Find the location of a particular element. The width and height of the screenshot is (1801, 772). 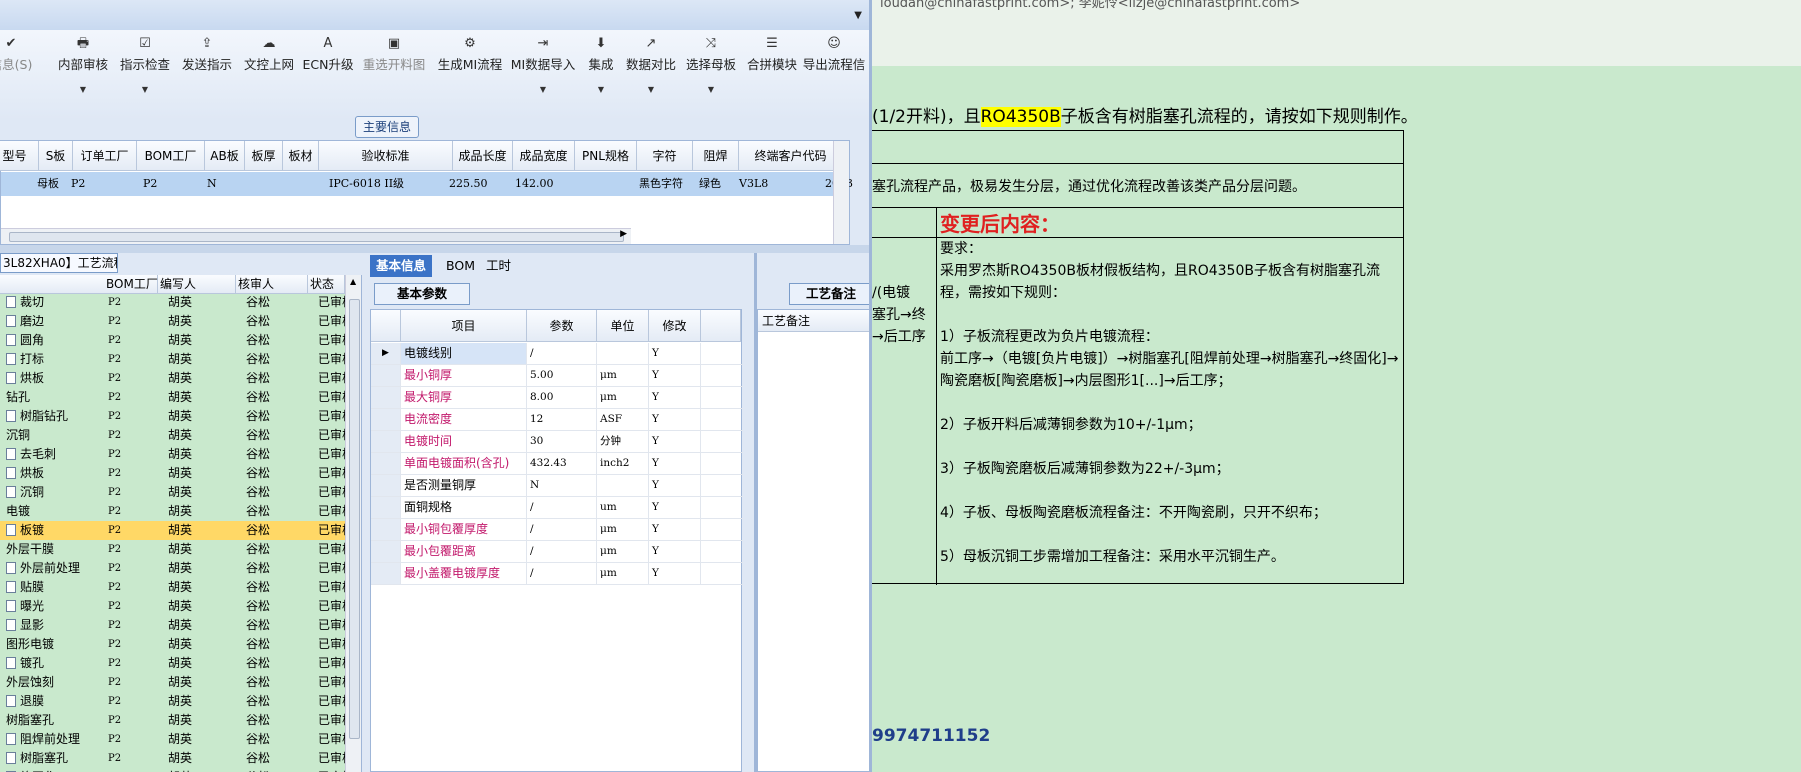

column-header: 成品宽度 is located at coordinates (544, 156).